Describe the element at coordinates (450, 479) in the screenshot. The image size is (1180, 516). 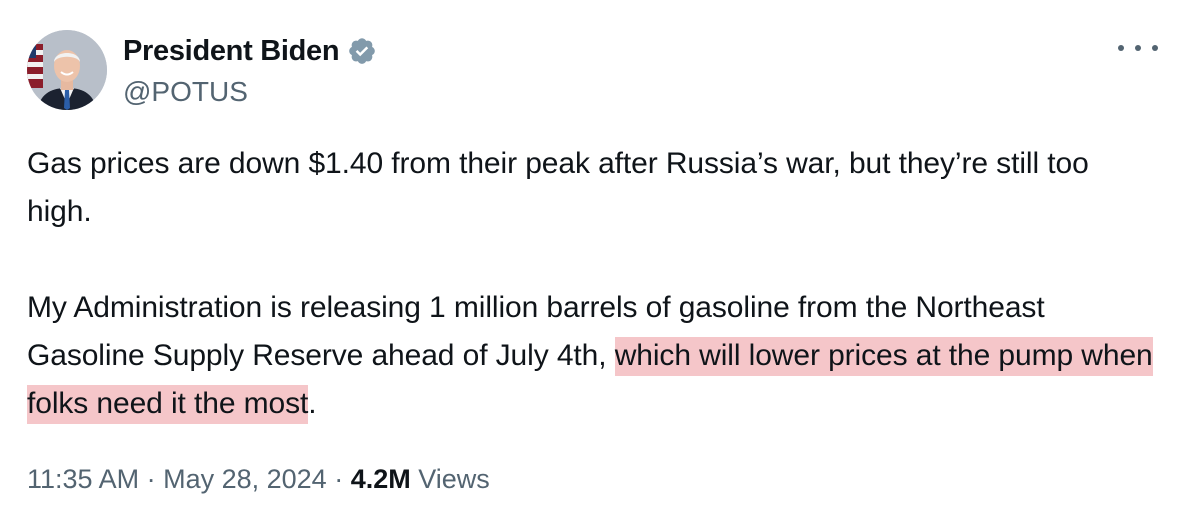
I see `views-label: Views` at that location.